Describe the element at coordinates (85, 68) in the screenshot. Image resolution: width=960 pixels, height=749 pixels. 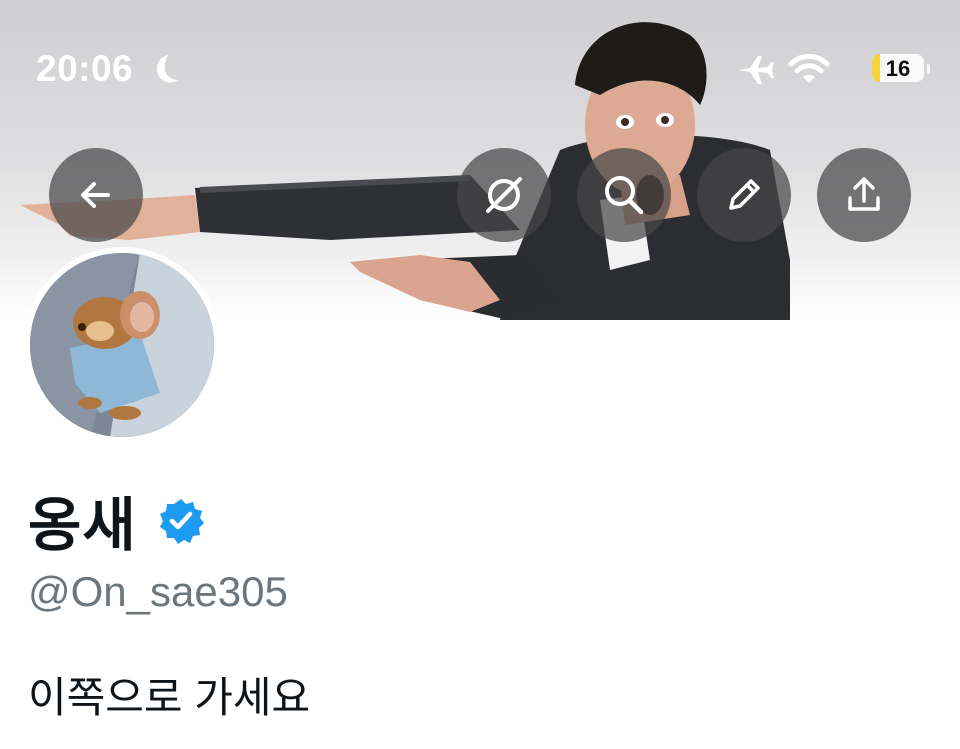
I see `status-time: 20:06` at that location.